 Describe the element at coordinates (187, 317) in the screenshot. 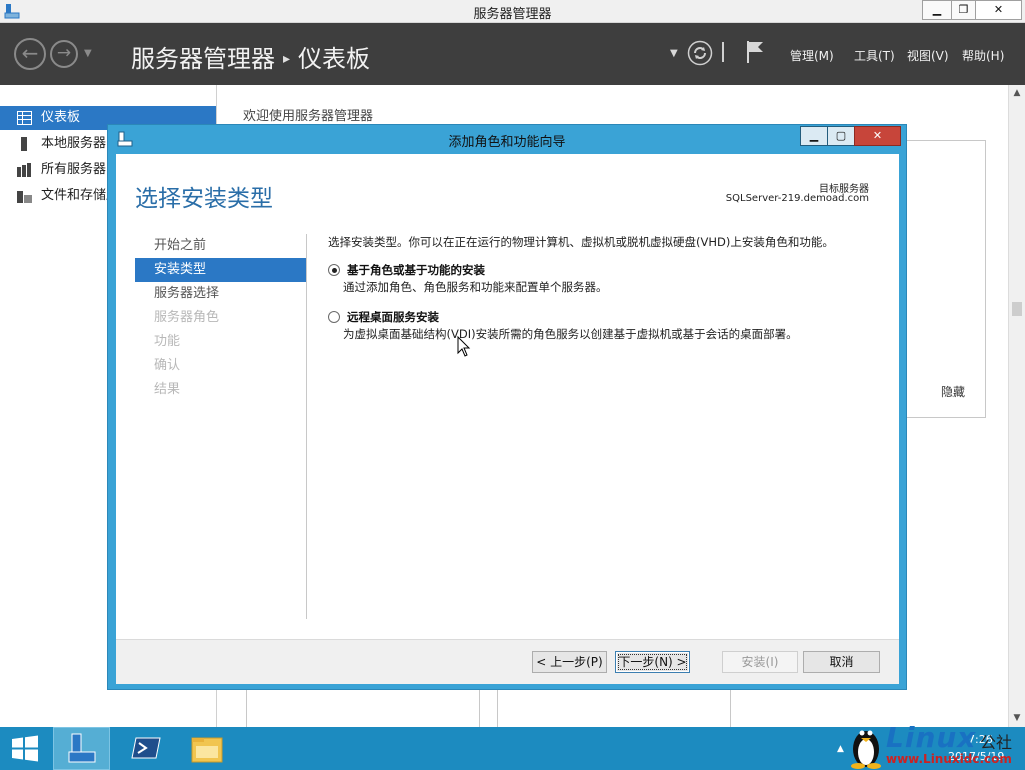

I see `step-server-roles: 服务器角色` at that location.